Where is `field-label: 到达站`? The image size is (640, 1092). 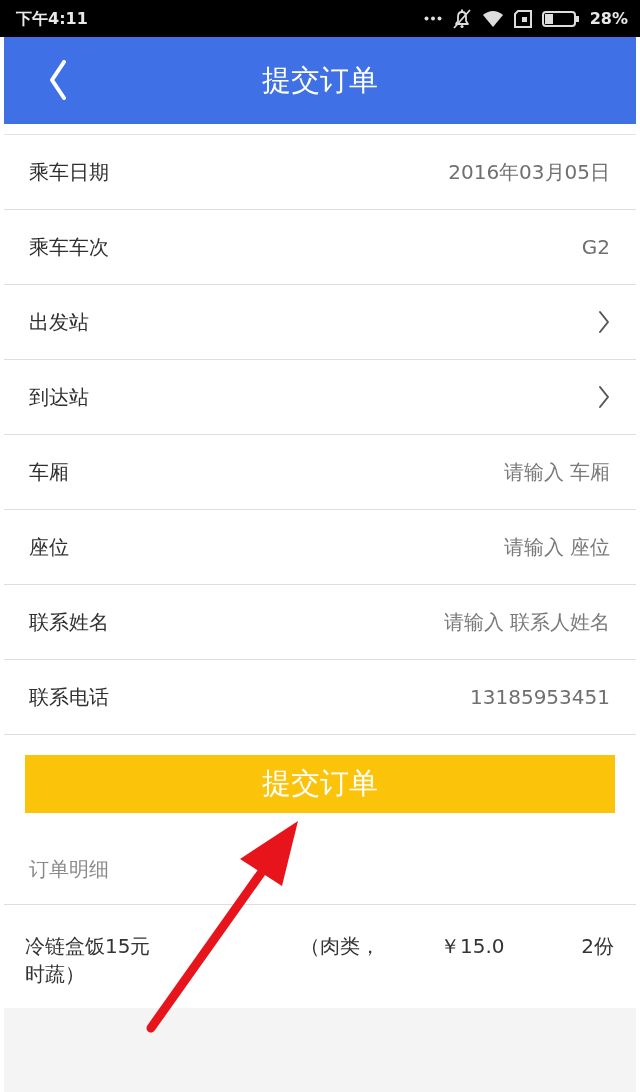 field-label: 到达站 is located at coordinates (59, 397).